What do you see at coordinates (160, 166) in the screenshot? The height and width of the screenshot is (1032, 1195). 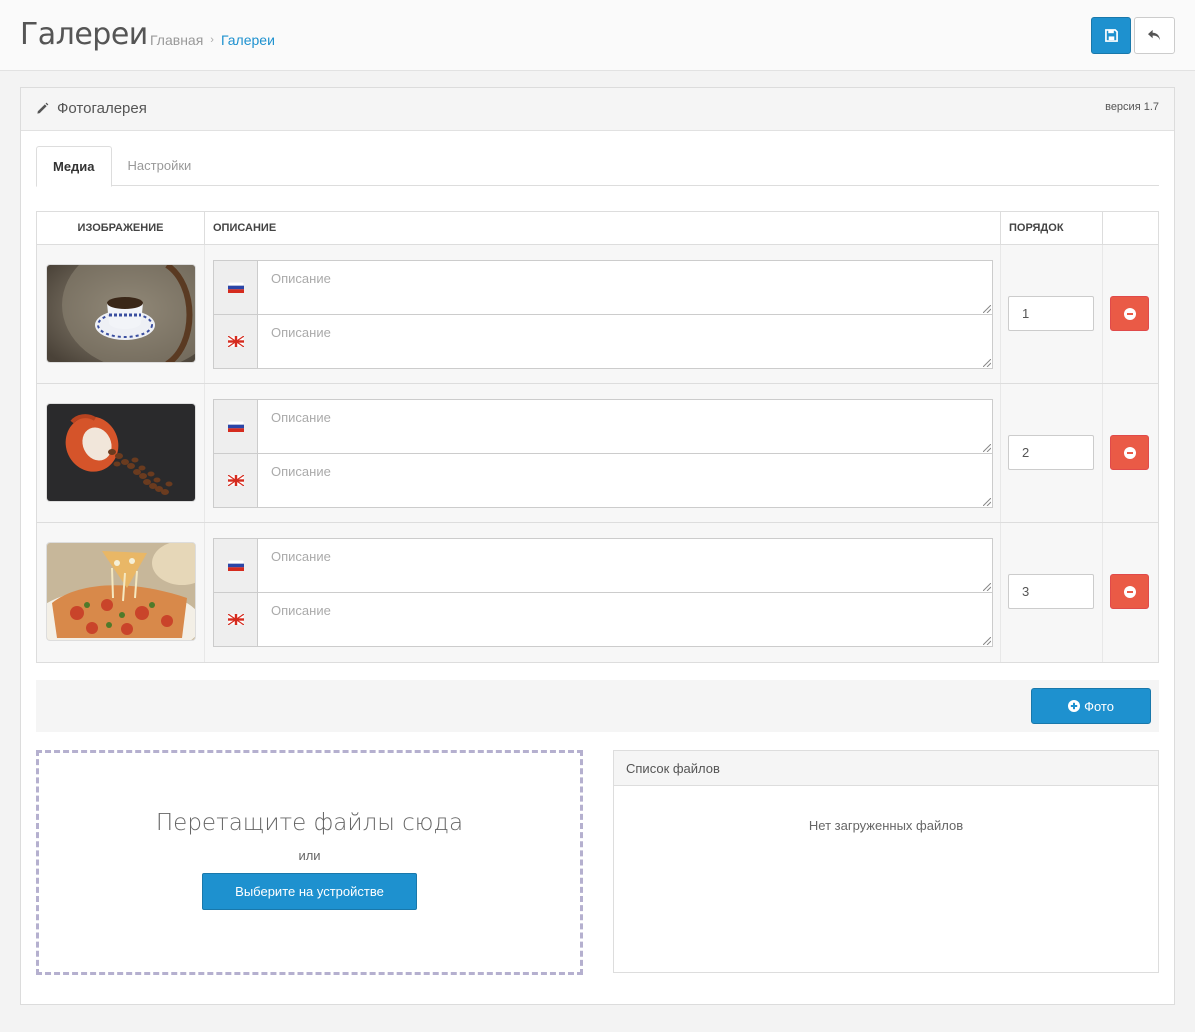 I see `tab-settings: Настройки` at bounding box center [160, 166].